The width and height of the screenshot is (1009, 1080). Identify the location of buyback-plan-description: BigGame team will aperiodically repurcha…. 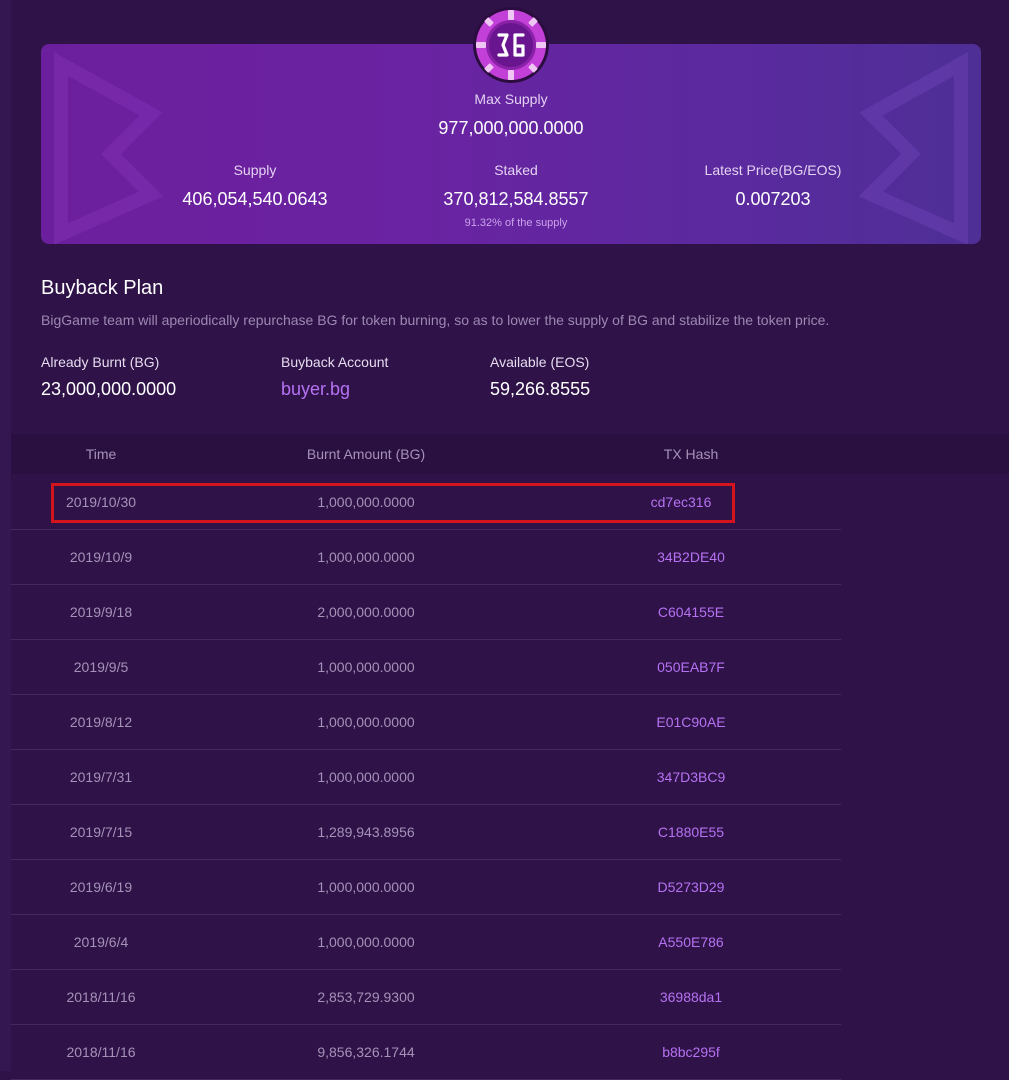
(435, 320).